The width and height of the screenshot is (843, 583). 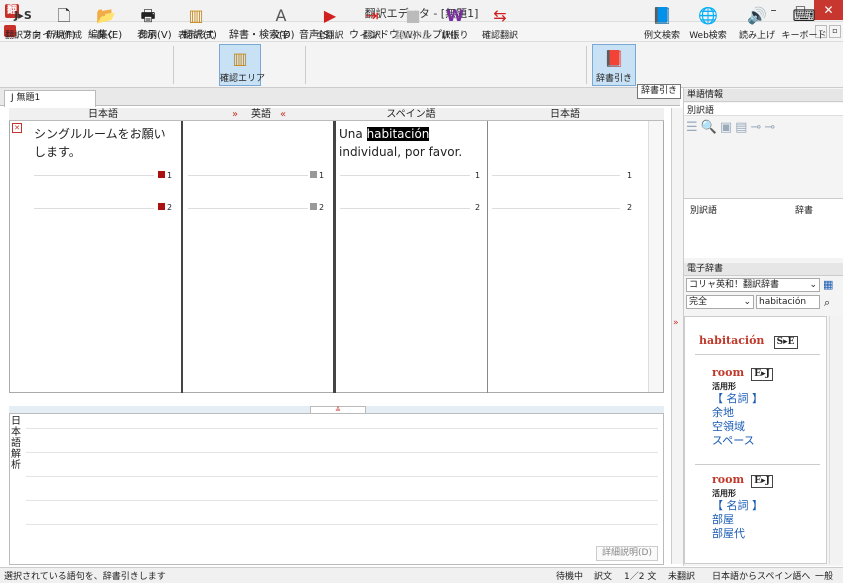 I want to click on example-search-button: 📘 例文検索, so click(x=662, y=23).